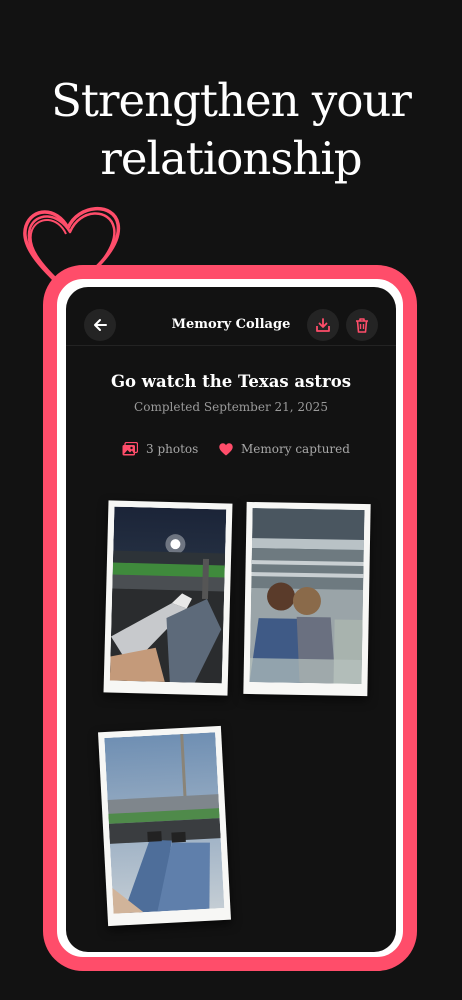 This screenshot has width=462, height=1000. What do you see at coordinates (172, 449) in the screenshot?
I see `photos-count-label: 3 photos` at bounding box center [172, 449].